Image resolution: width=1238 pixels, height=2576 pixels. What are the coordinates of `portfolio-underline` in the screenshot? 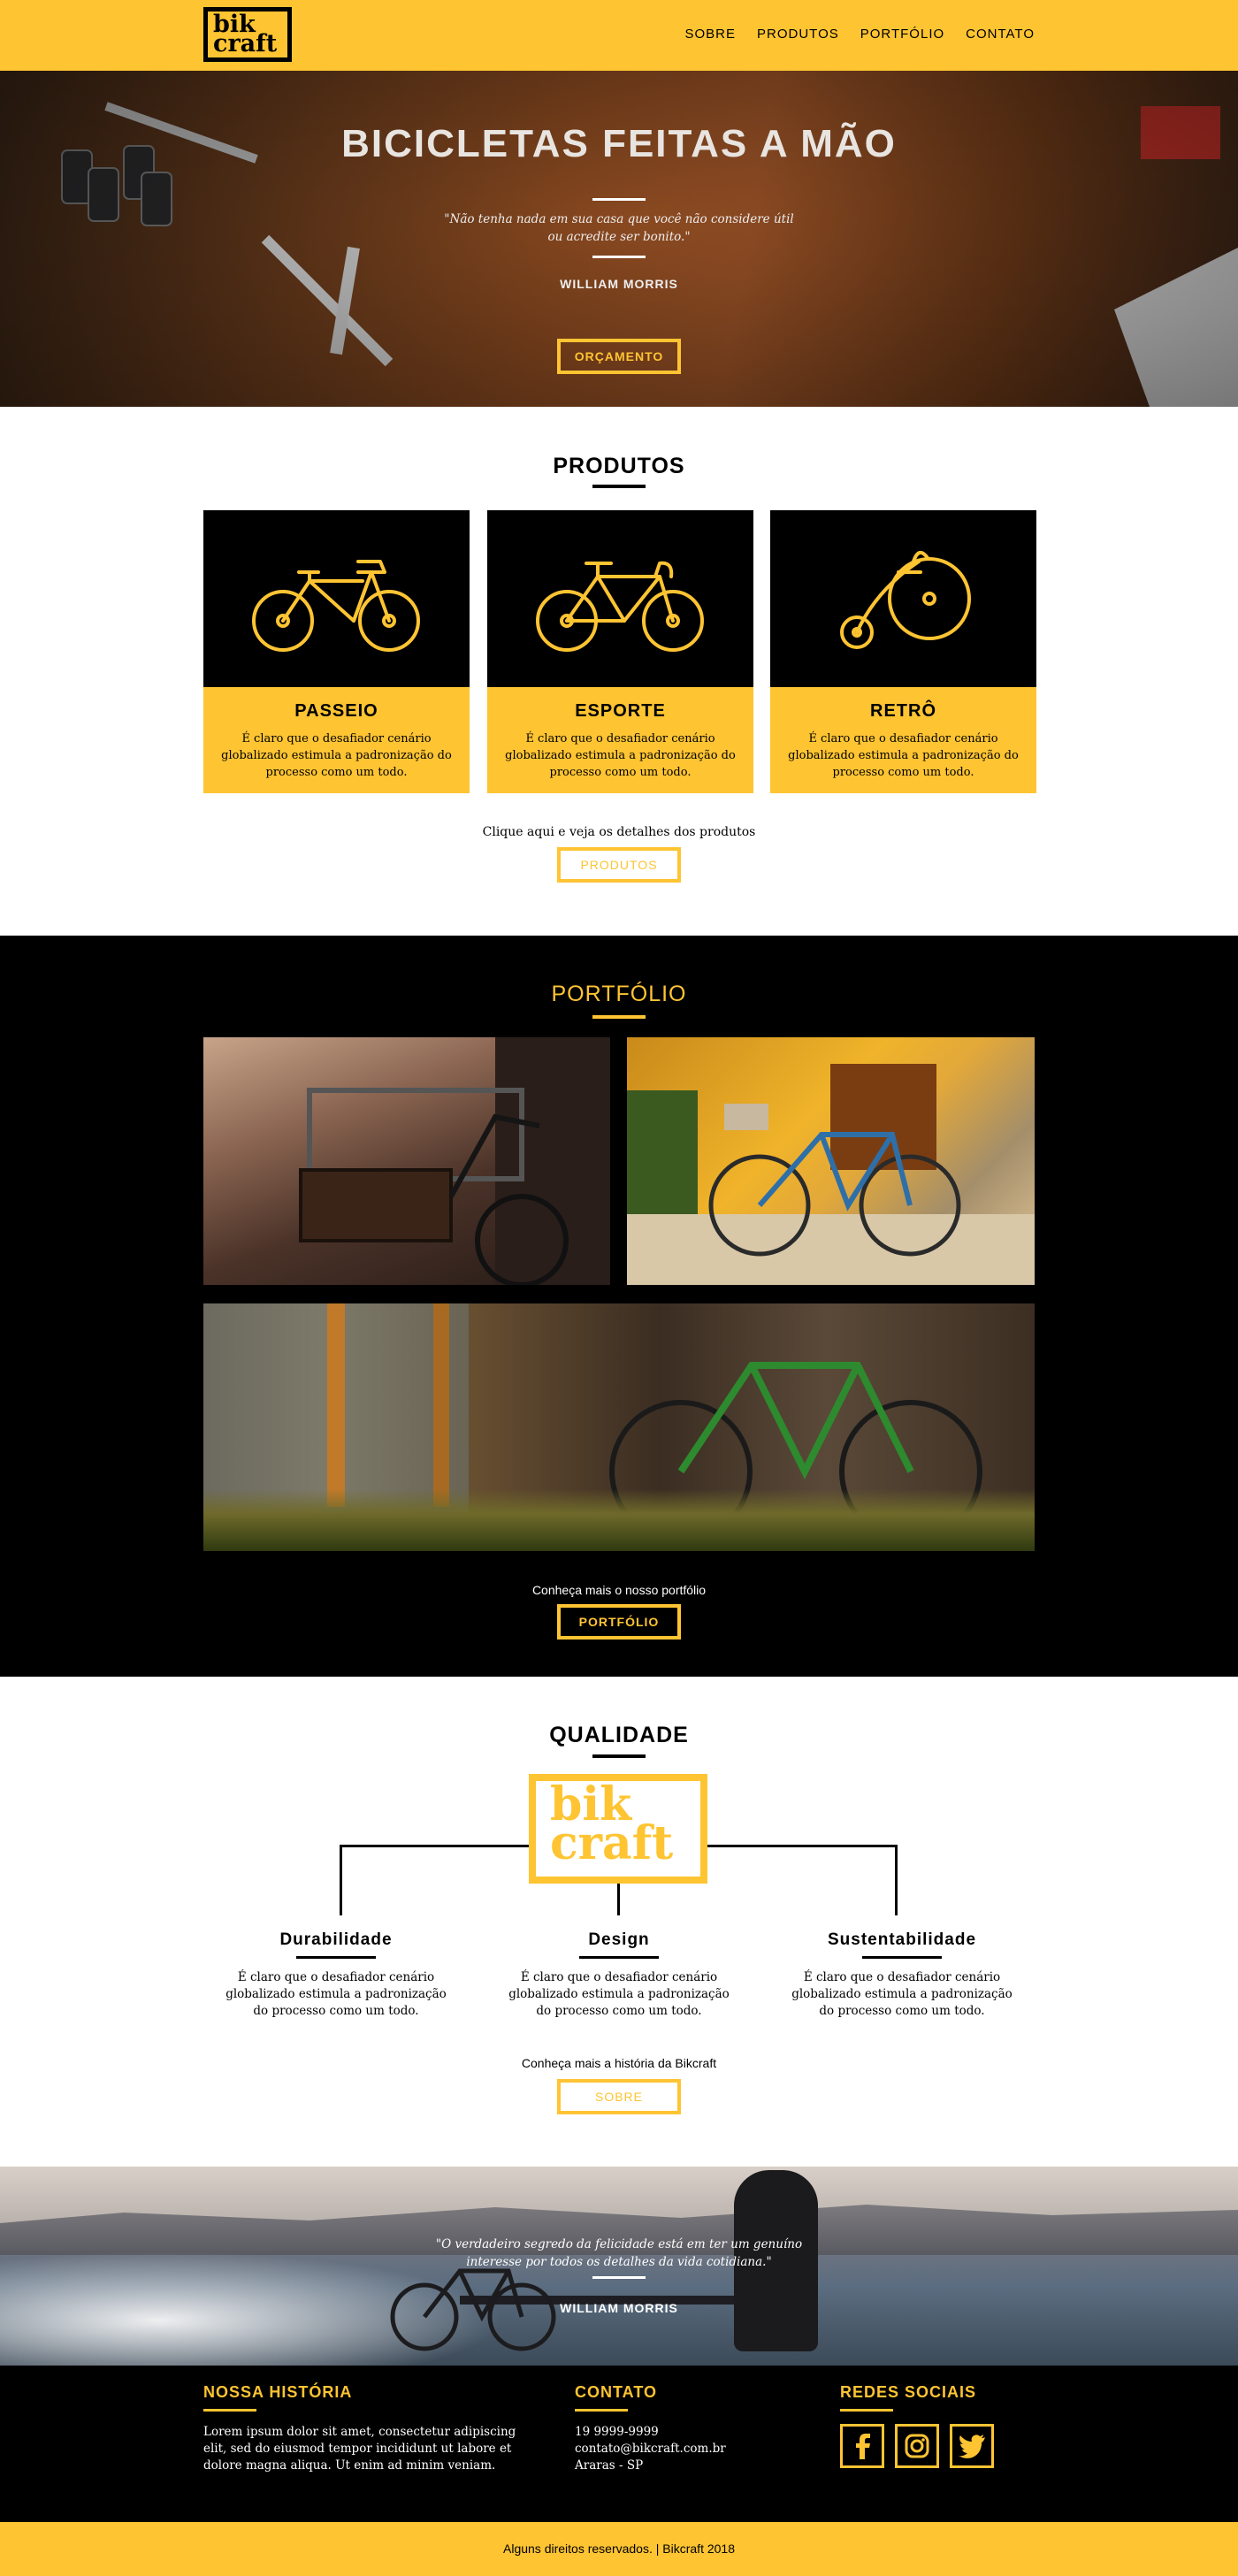 It's located at (619, 1017).